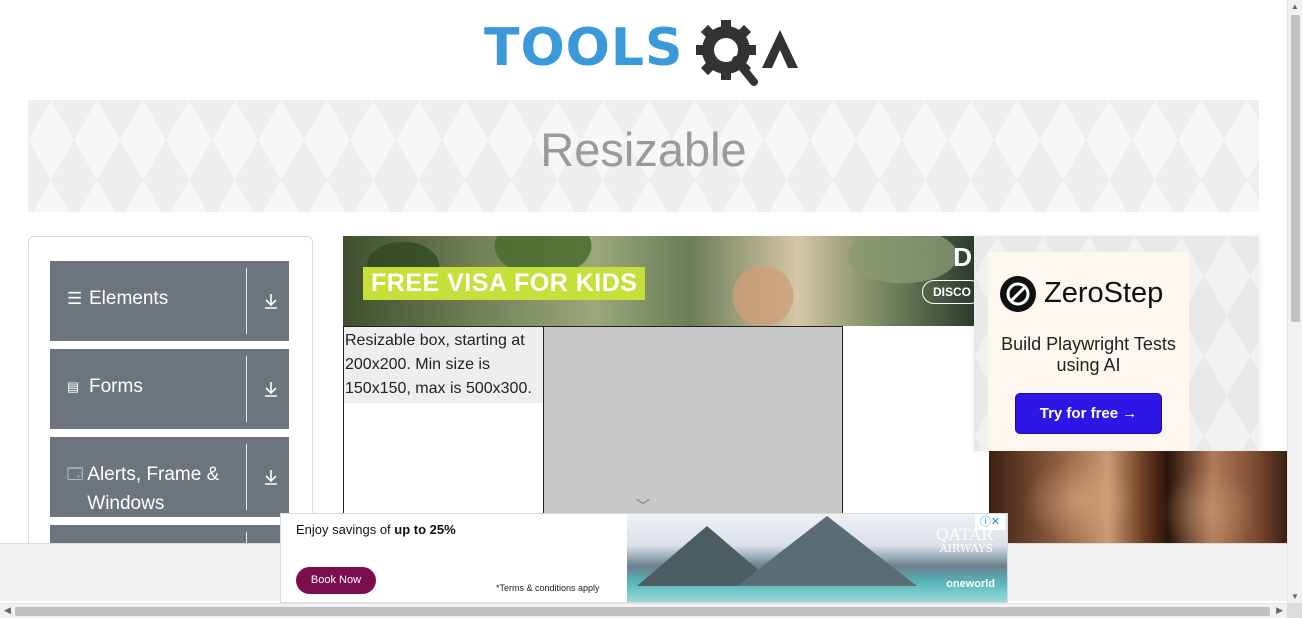 The width and height of the screenshot is (1302, 618). I want to click on window-icon: 🗔, so click(75, 474).